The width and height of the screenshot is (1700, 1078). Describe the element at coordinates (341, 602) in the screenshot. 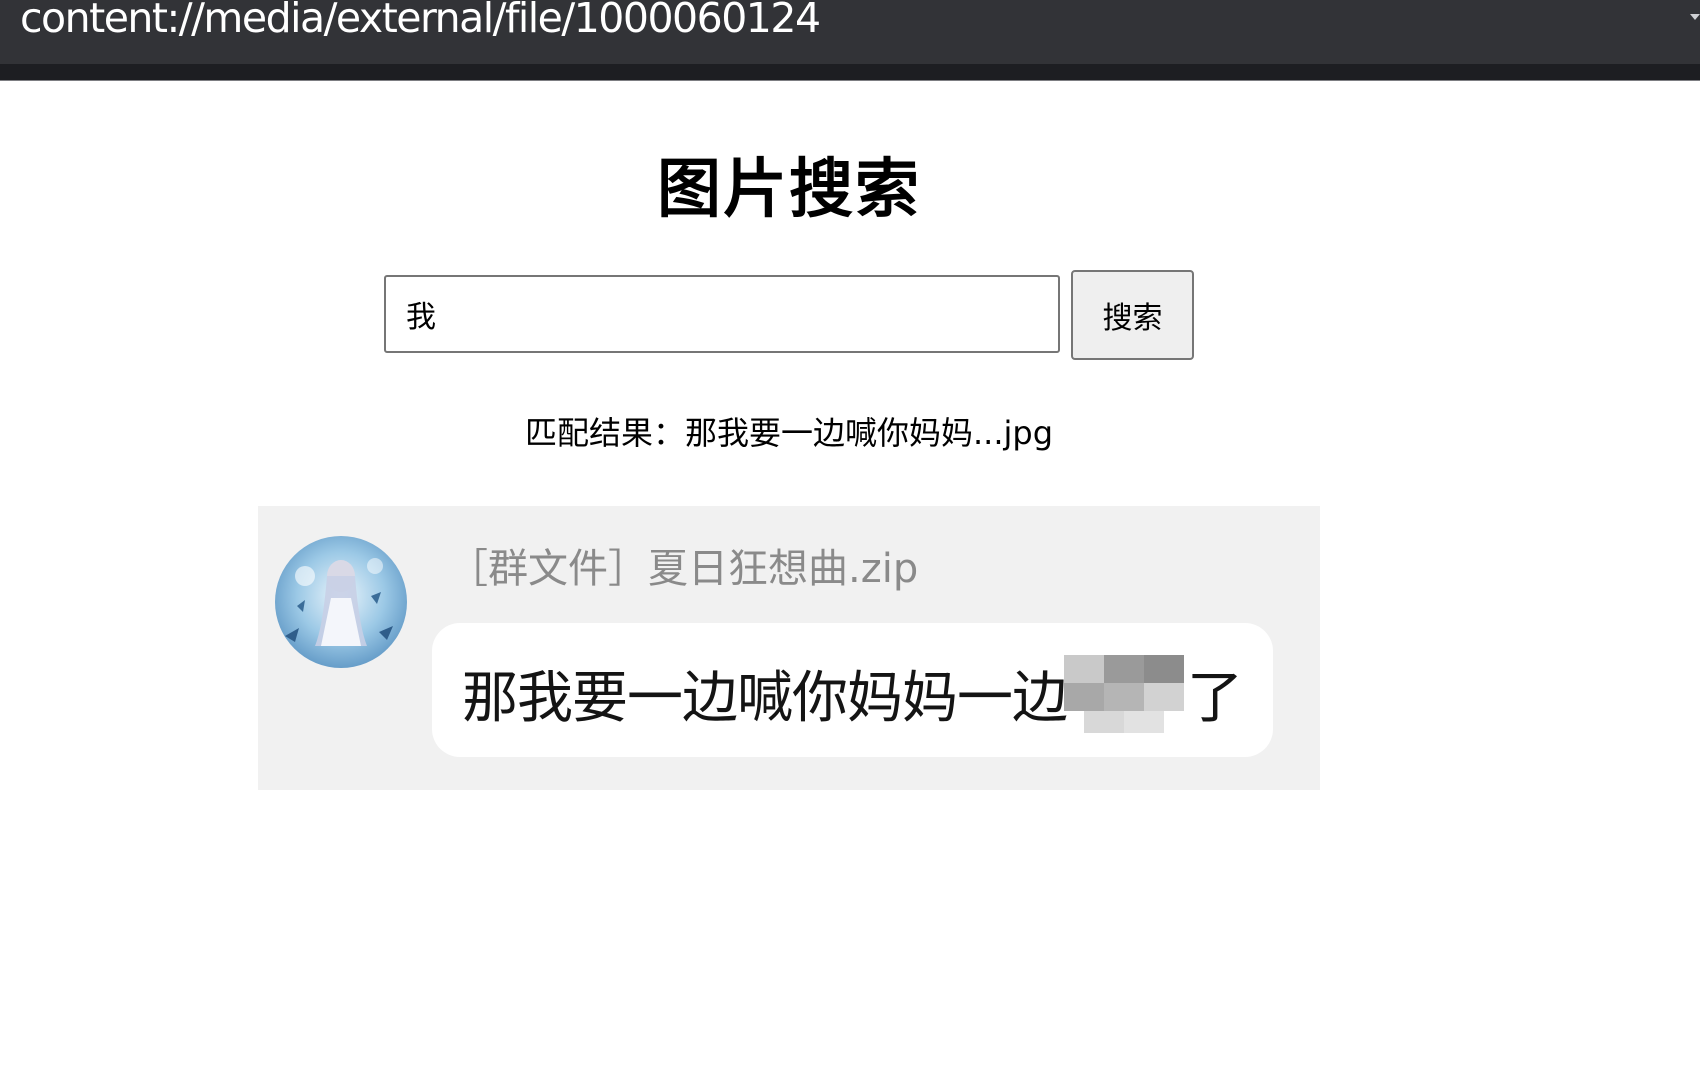

I see `anime-avatar-icon` at that location.